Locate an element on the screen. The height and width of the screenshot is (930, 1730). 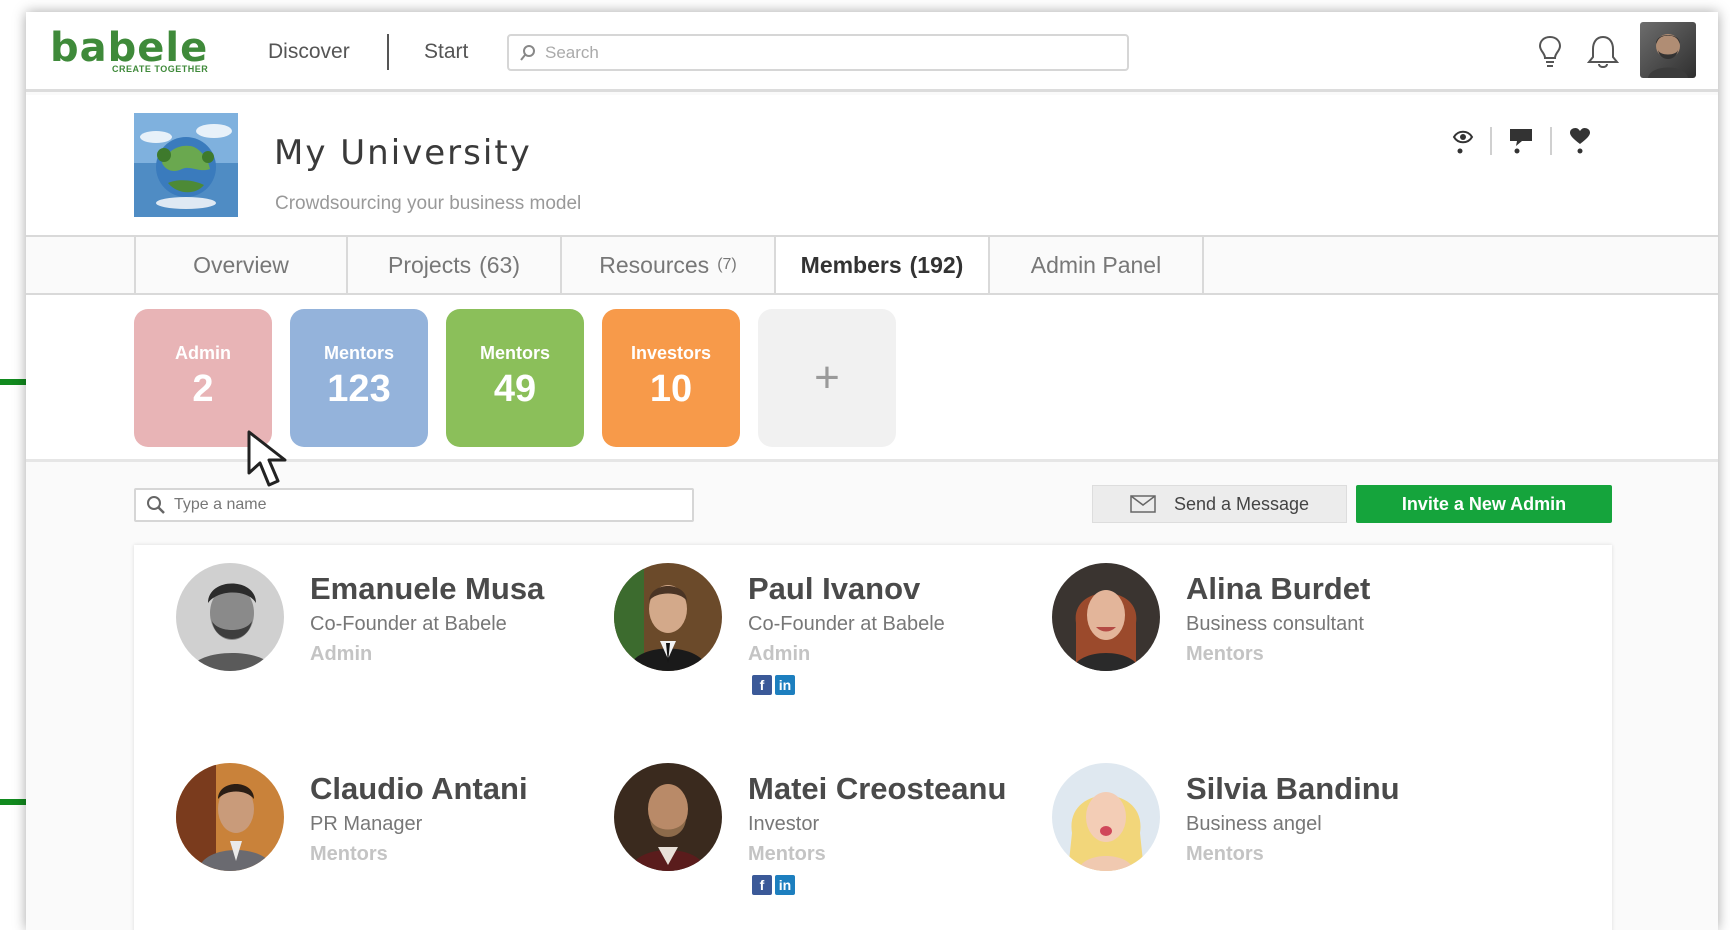
organization-actions is located at coordinates (1522, 141).